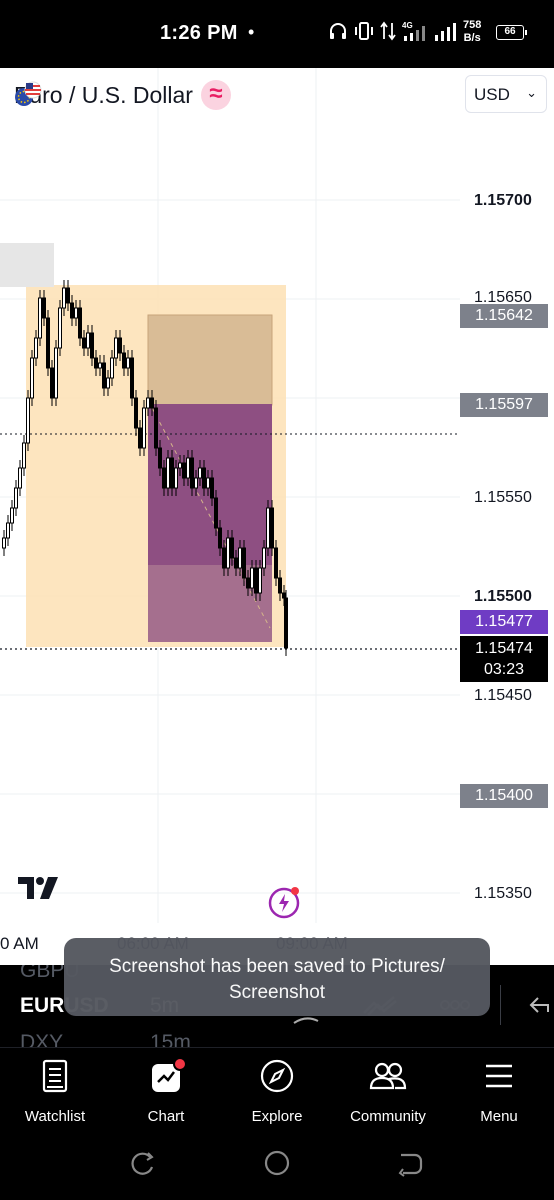  Describe the element at coordinates (215, 95) in the screenshot. I see `wave-badge-icon: ≈` at that location.